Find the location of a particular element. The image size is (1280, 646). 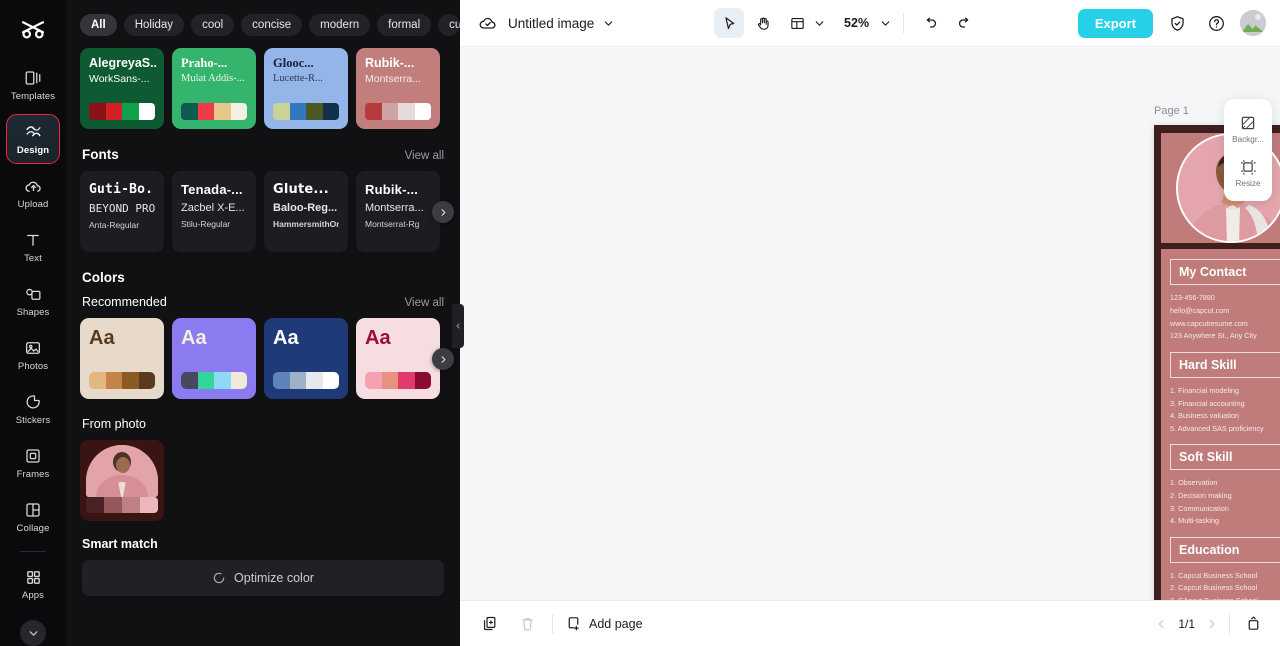

colors-next-button is located at coordinates (443, 359).